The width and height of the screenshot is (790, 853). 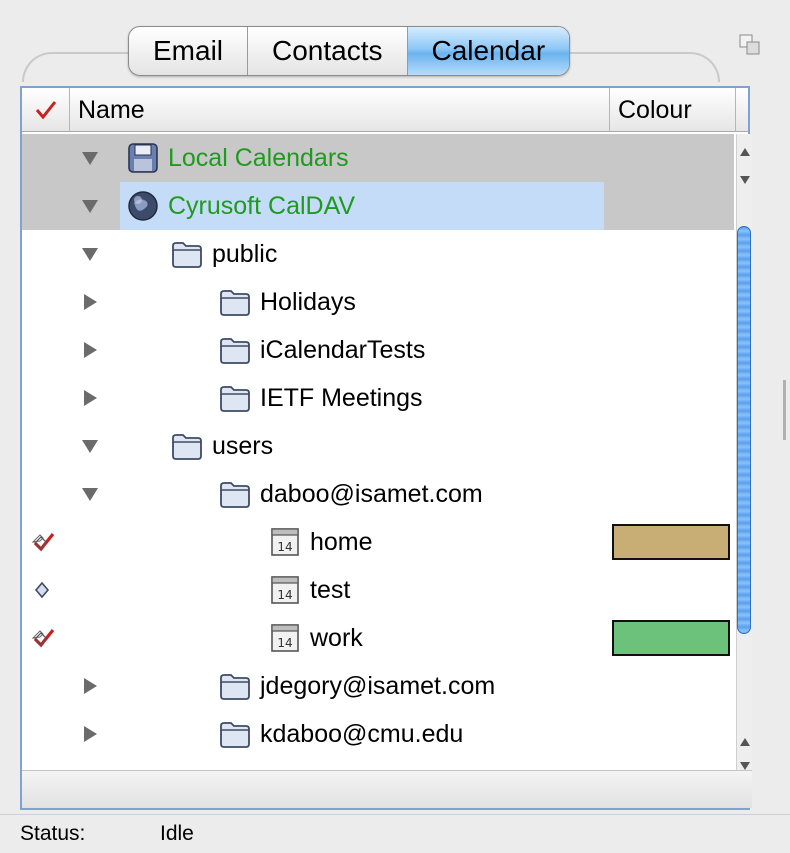 I want to click on tree-row-label: test, so click(x=330, y=589).